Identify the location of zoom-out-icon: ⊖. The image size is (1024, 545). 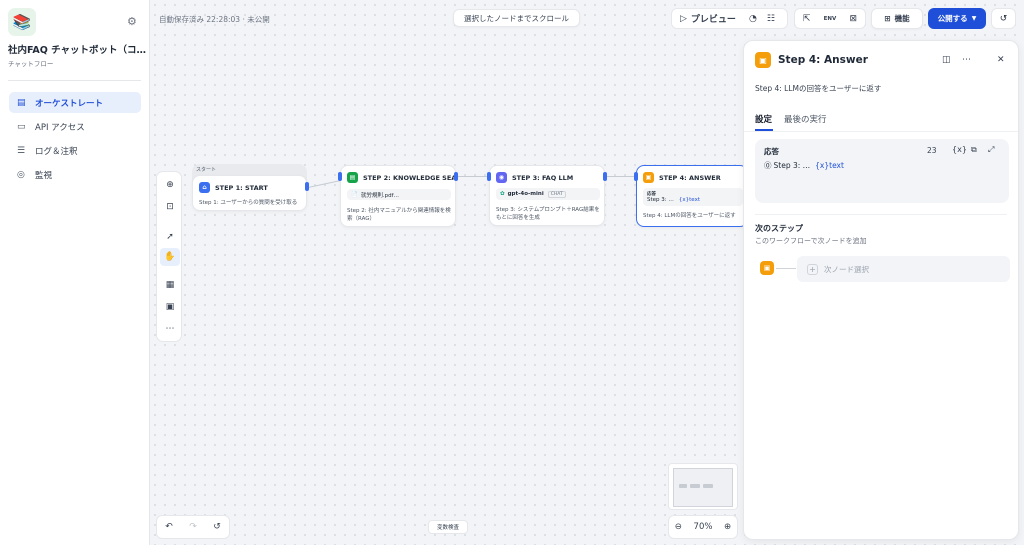
(678, 527).